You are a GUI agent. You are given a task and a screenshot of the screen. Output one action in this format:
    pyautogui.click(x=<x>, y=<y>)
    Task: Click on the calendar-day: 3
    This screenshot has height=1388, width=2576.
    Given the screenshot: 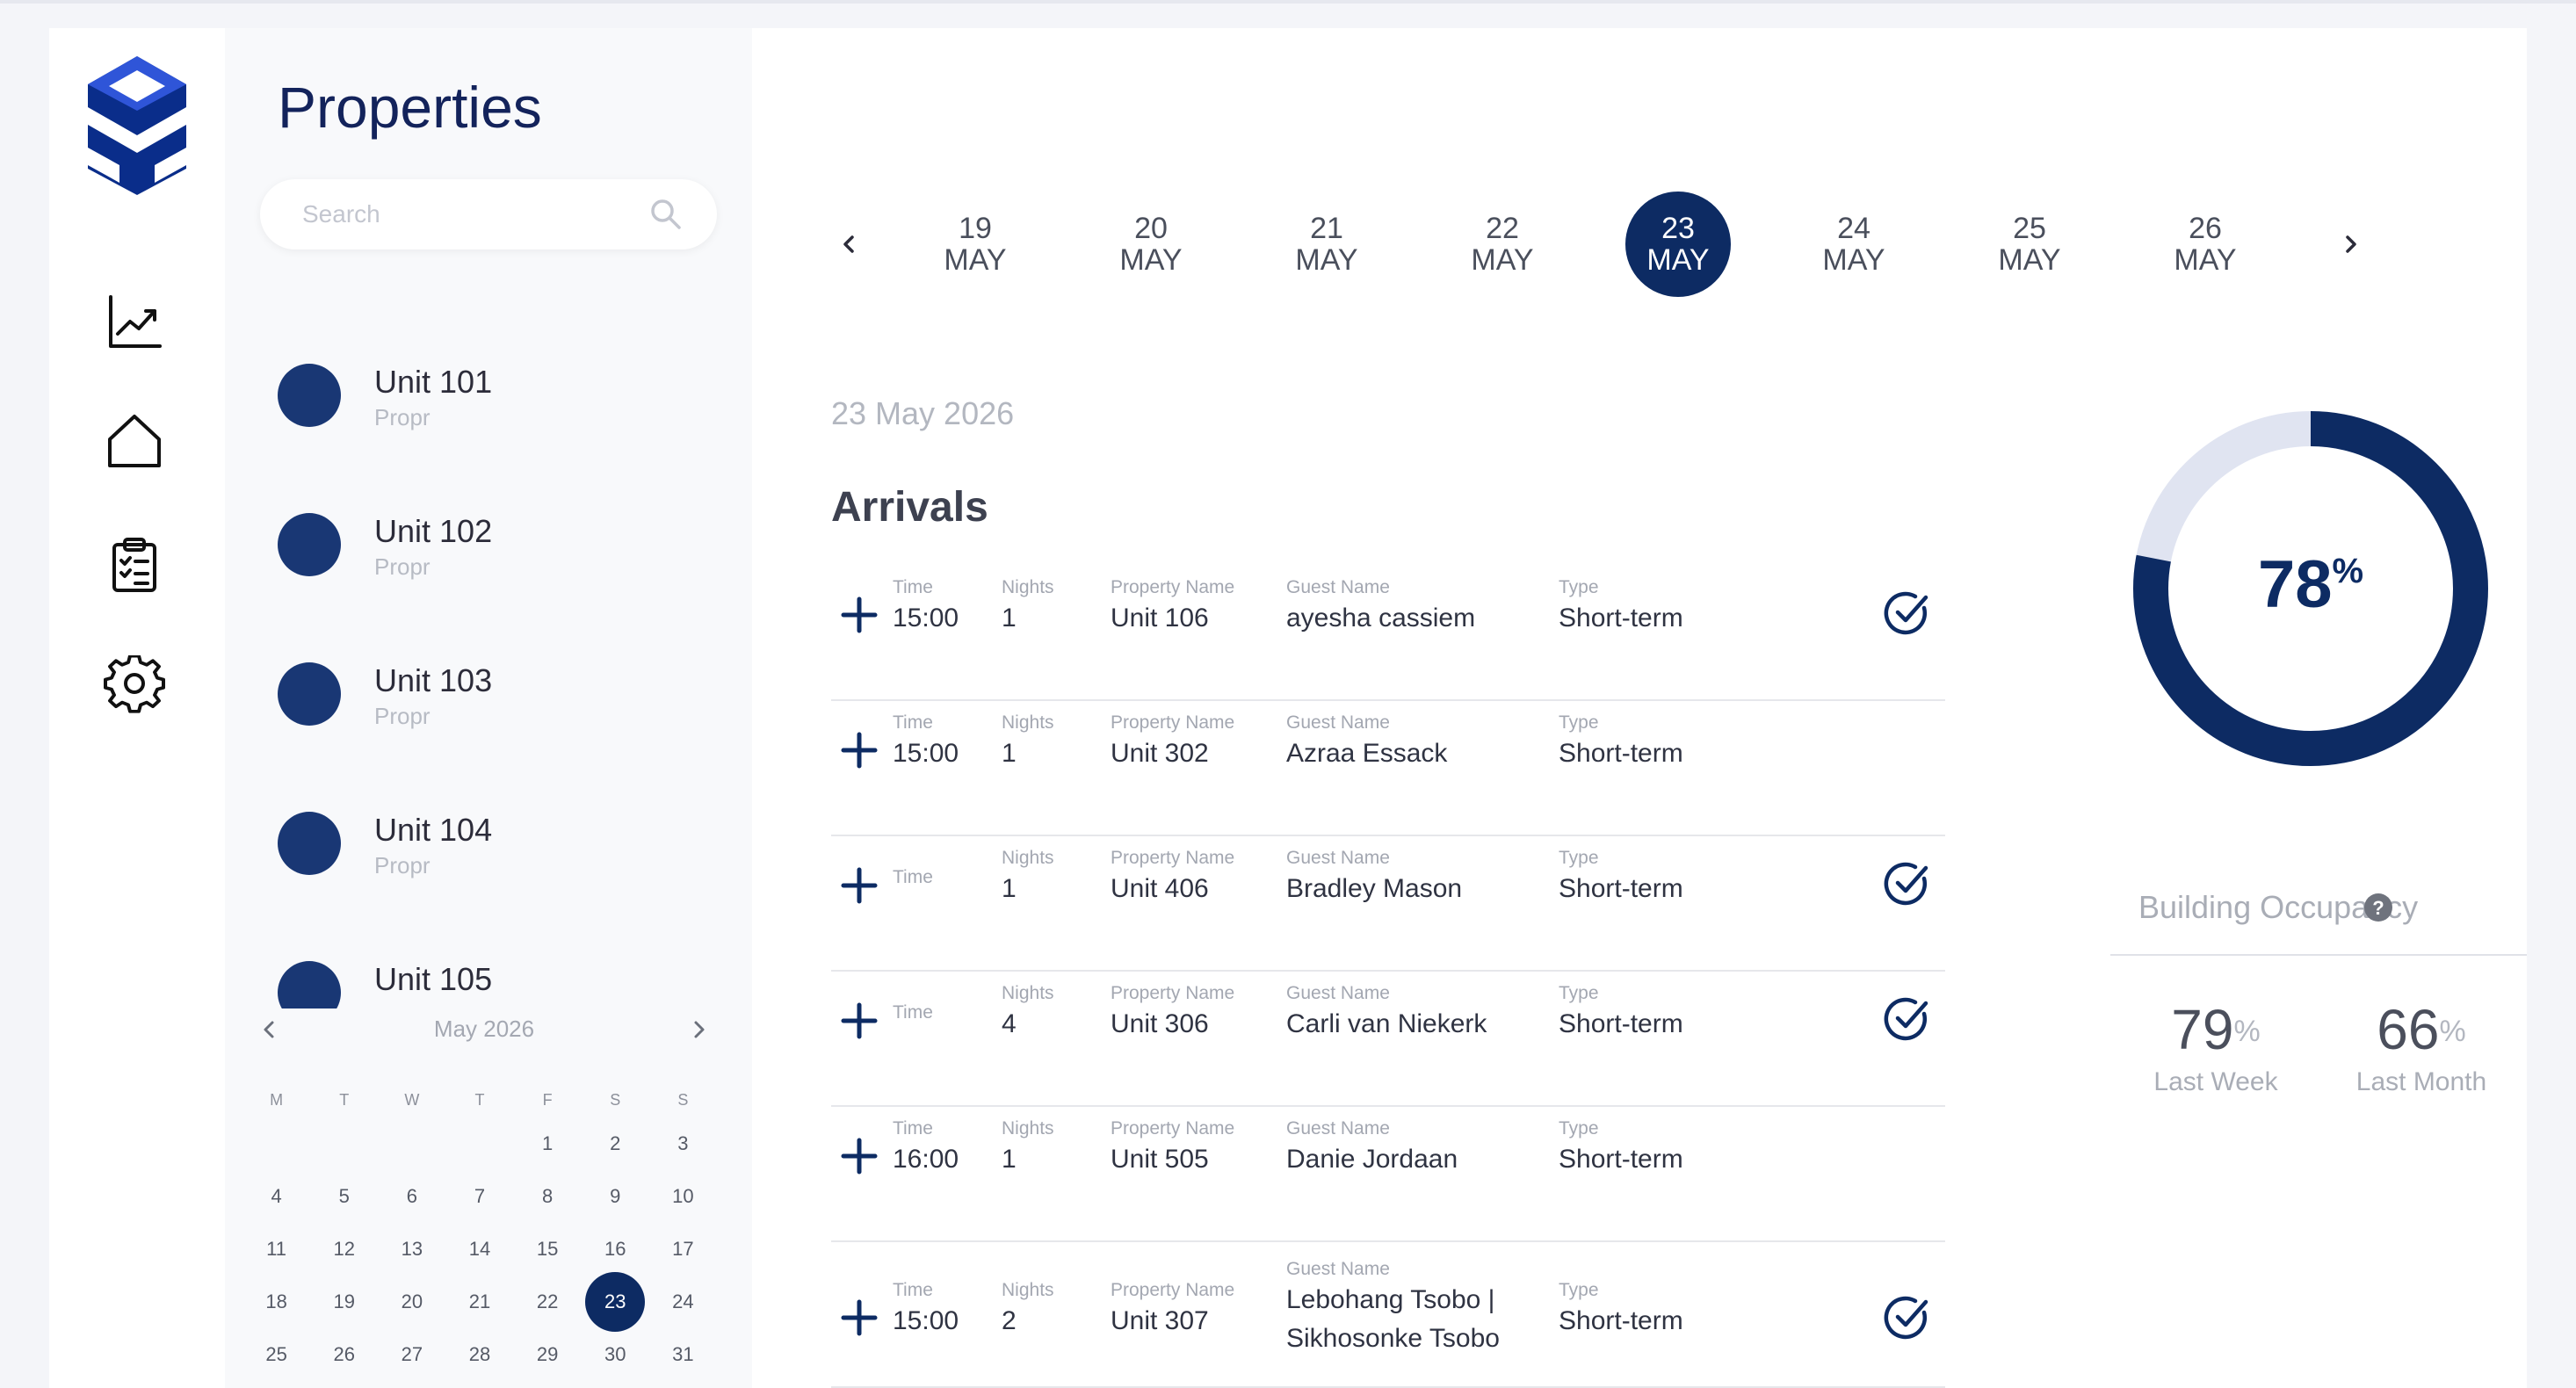 What is the action you would take?
    pyautogui.click(x=683, y=1143)
    